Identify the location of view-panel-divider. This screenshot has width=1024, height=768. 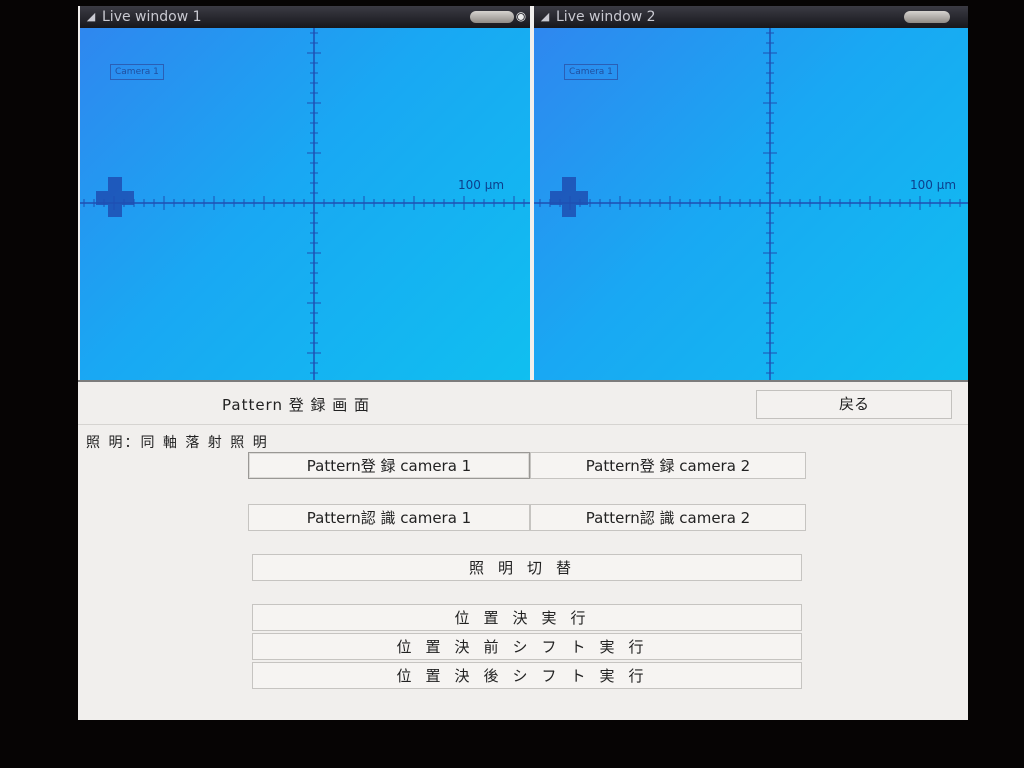
(523, 381).